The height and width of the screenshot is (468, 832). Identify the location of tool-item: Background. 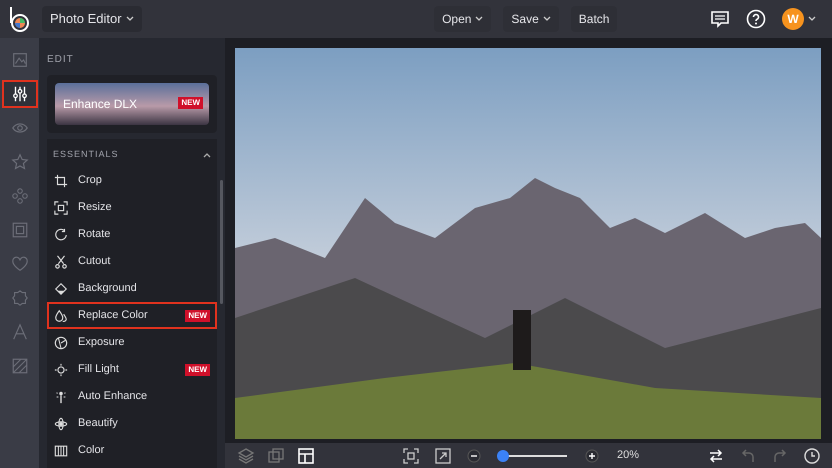
(132, 288).